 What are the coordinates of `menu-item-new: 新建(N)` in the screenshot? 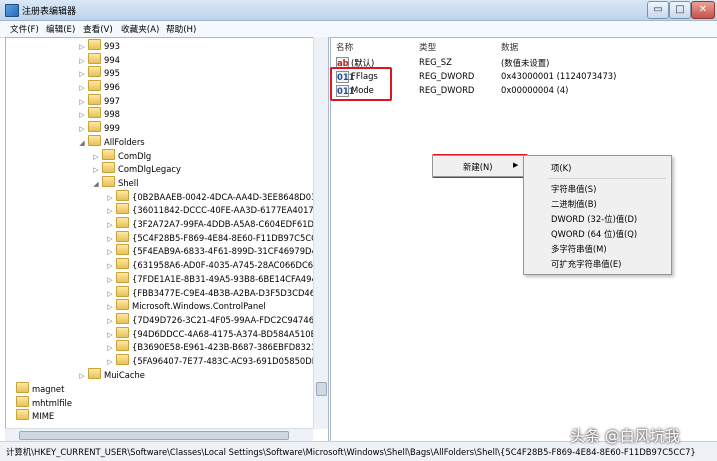 It's located at (478, 167).